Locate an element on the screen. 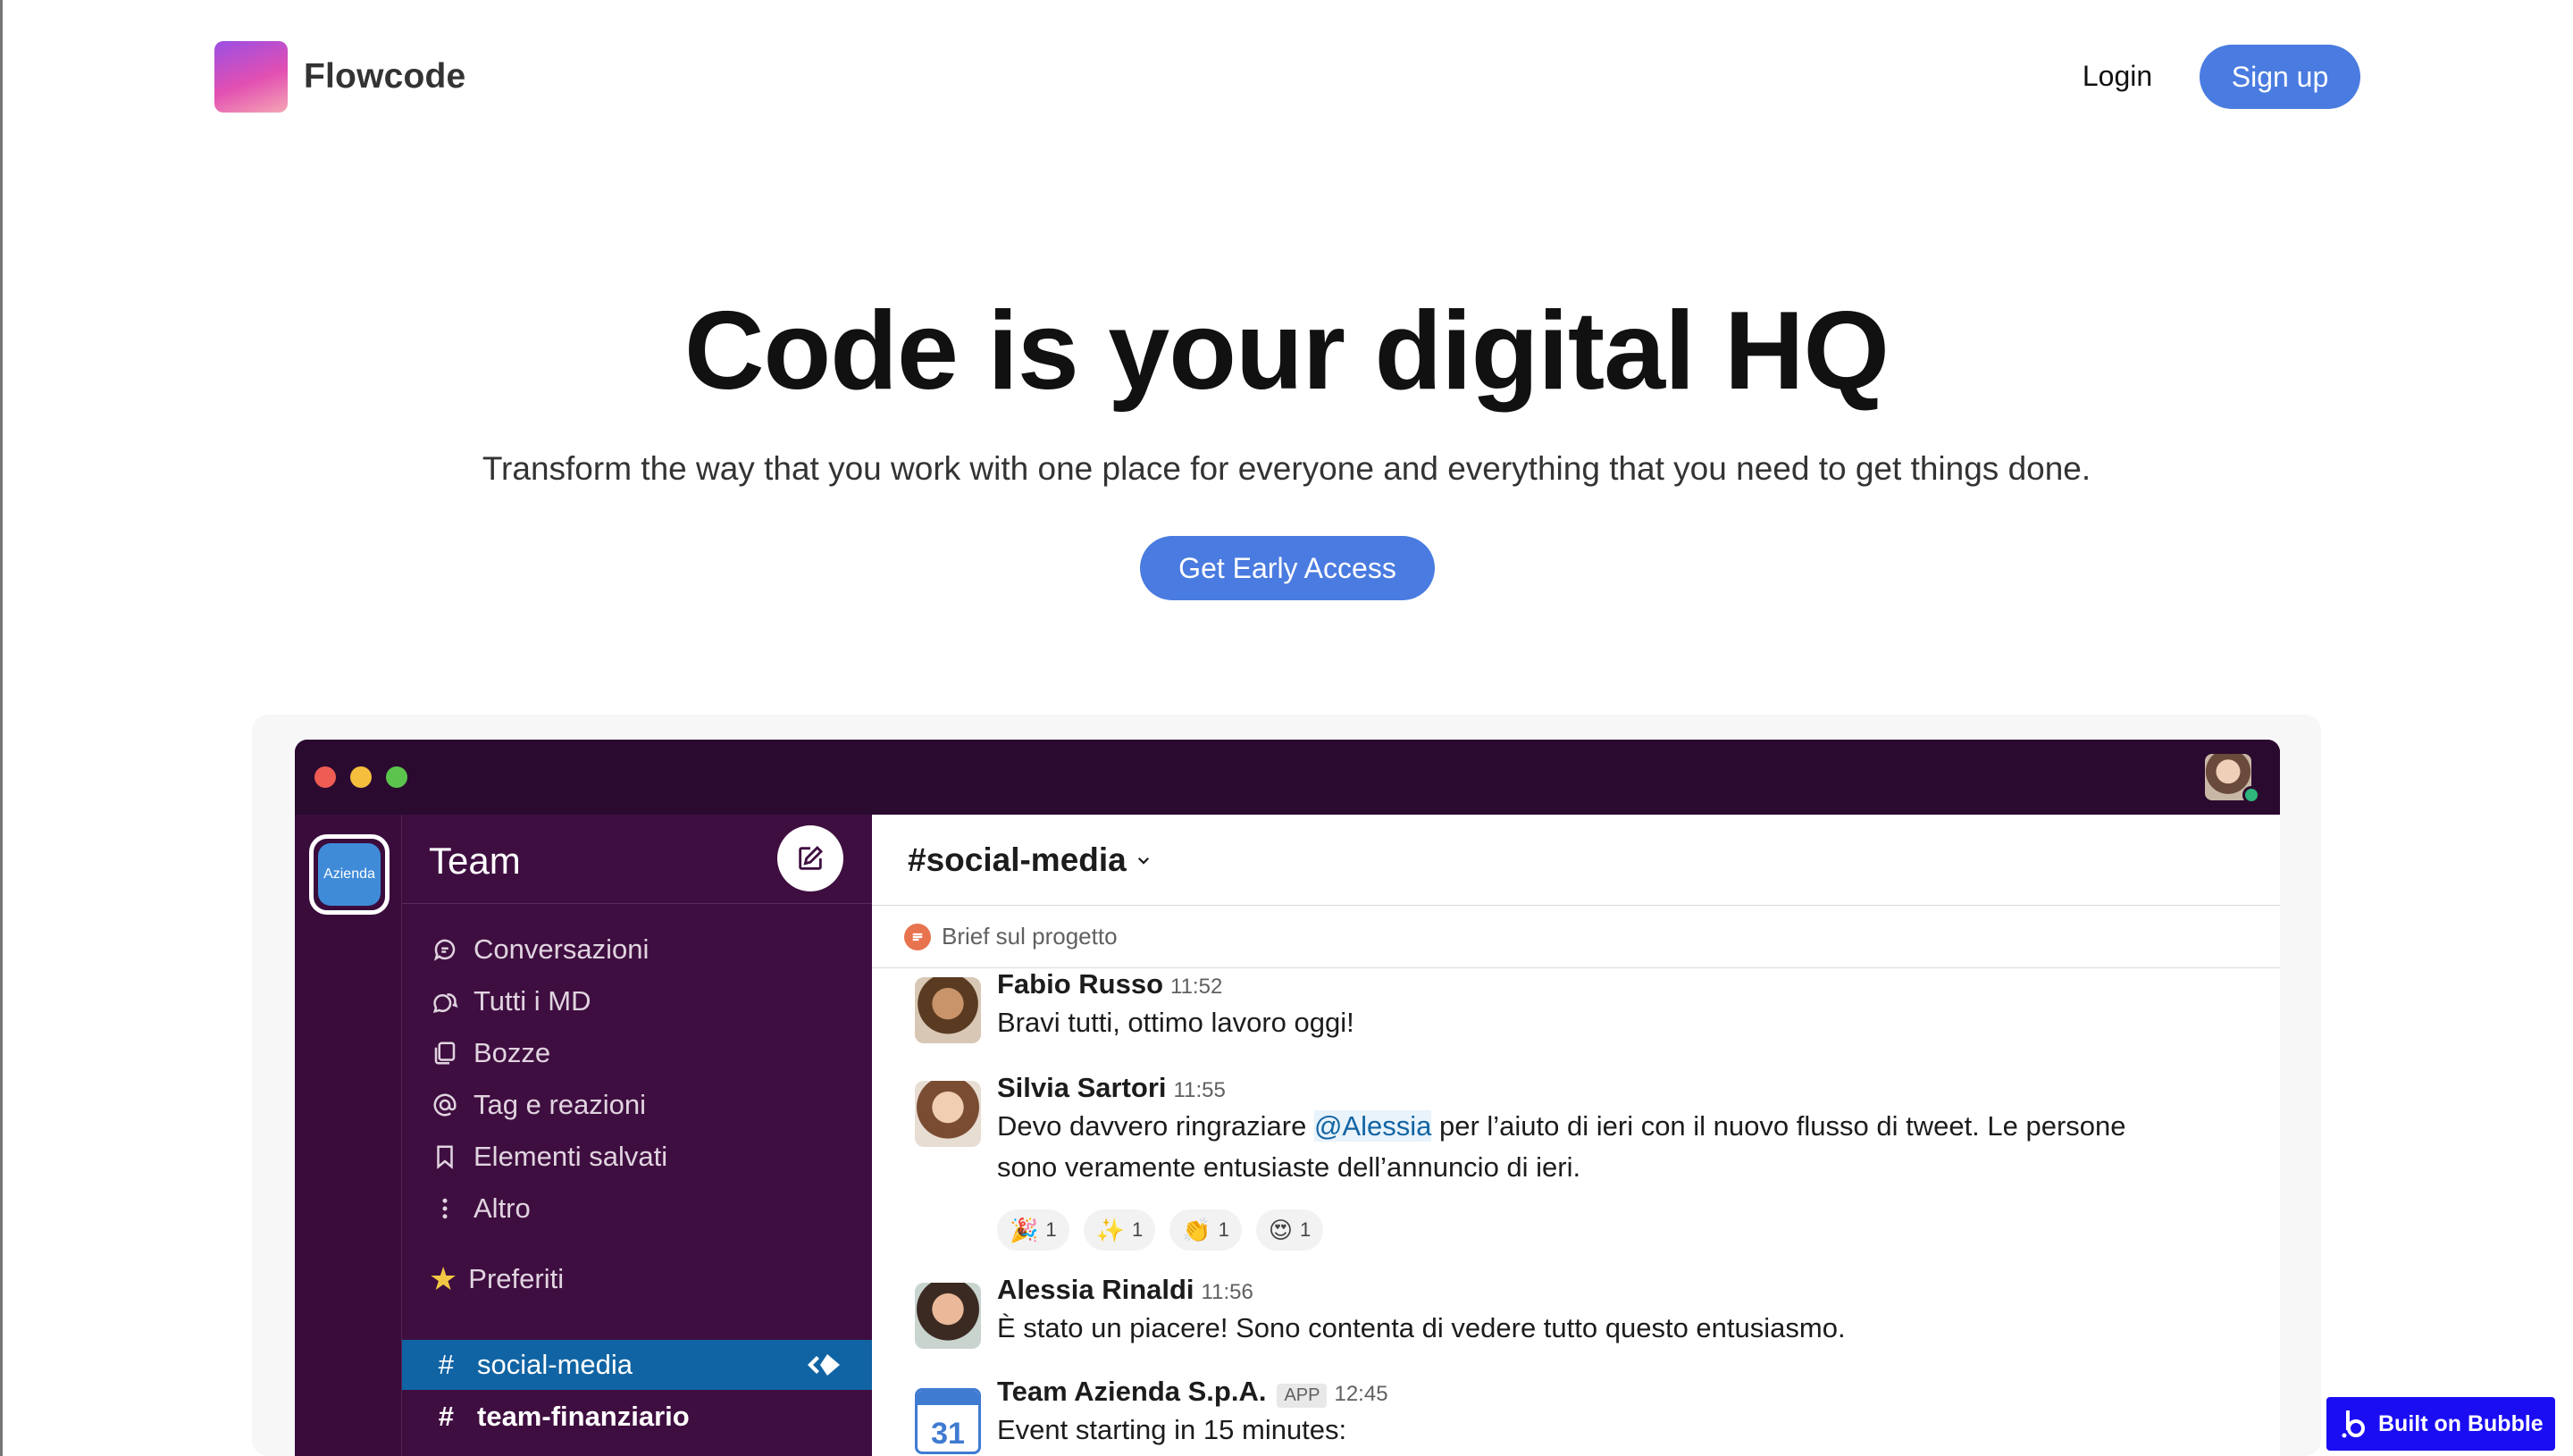 The image size is (2573, 1456). sidebar-item-elementi-salvati: Elementi salvati is located at coordinates (548, 1156).